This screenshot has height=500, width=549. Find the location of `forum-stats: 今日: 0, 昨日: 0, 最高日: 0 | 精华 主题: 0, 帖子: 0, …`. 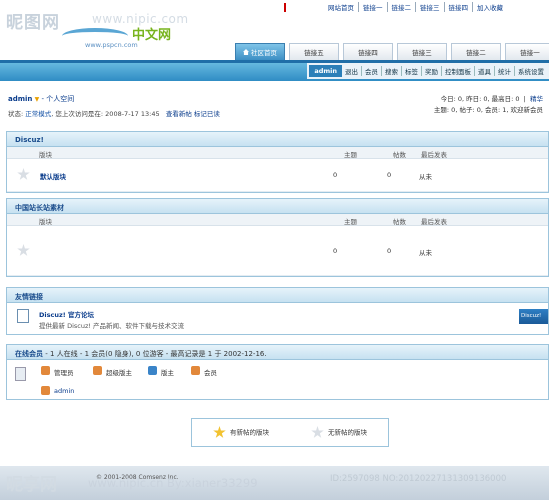

forum-stats: 今日: 0, 昨日: 0, 最高日: 0 | 精华 主题: 0, 帖子: 0, … is located at coordinates (488, 104).